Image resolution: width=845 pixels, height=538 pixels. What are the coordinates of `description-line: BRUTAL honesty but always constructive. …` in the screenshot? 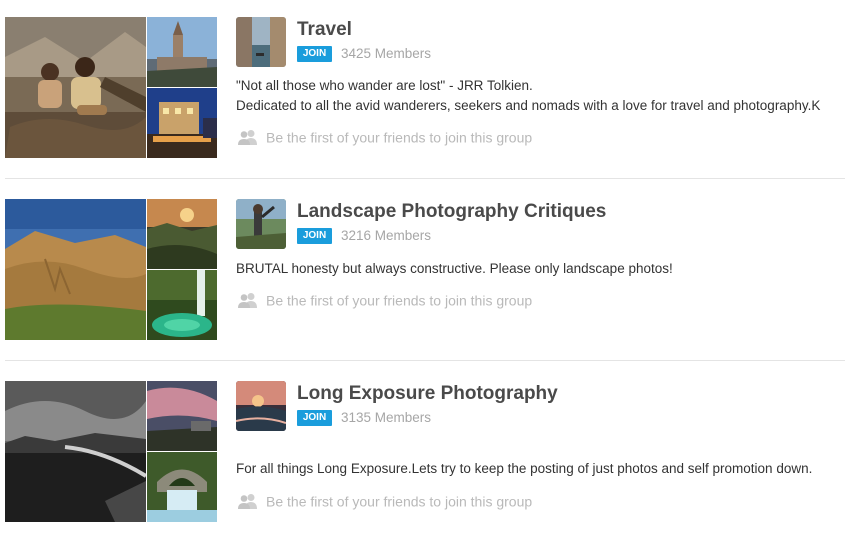 It's located at (454, 268).